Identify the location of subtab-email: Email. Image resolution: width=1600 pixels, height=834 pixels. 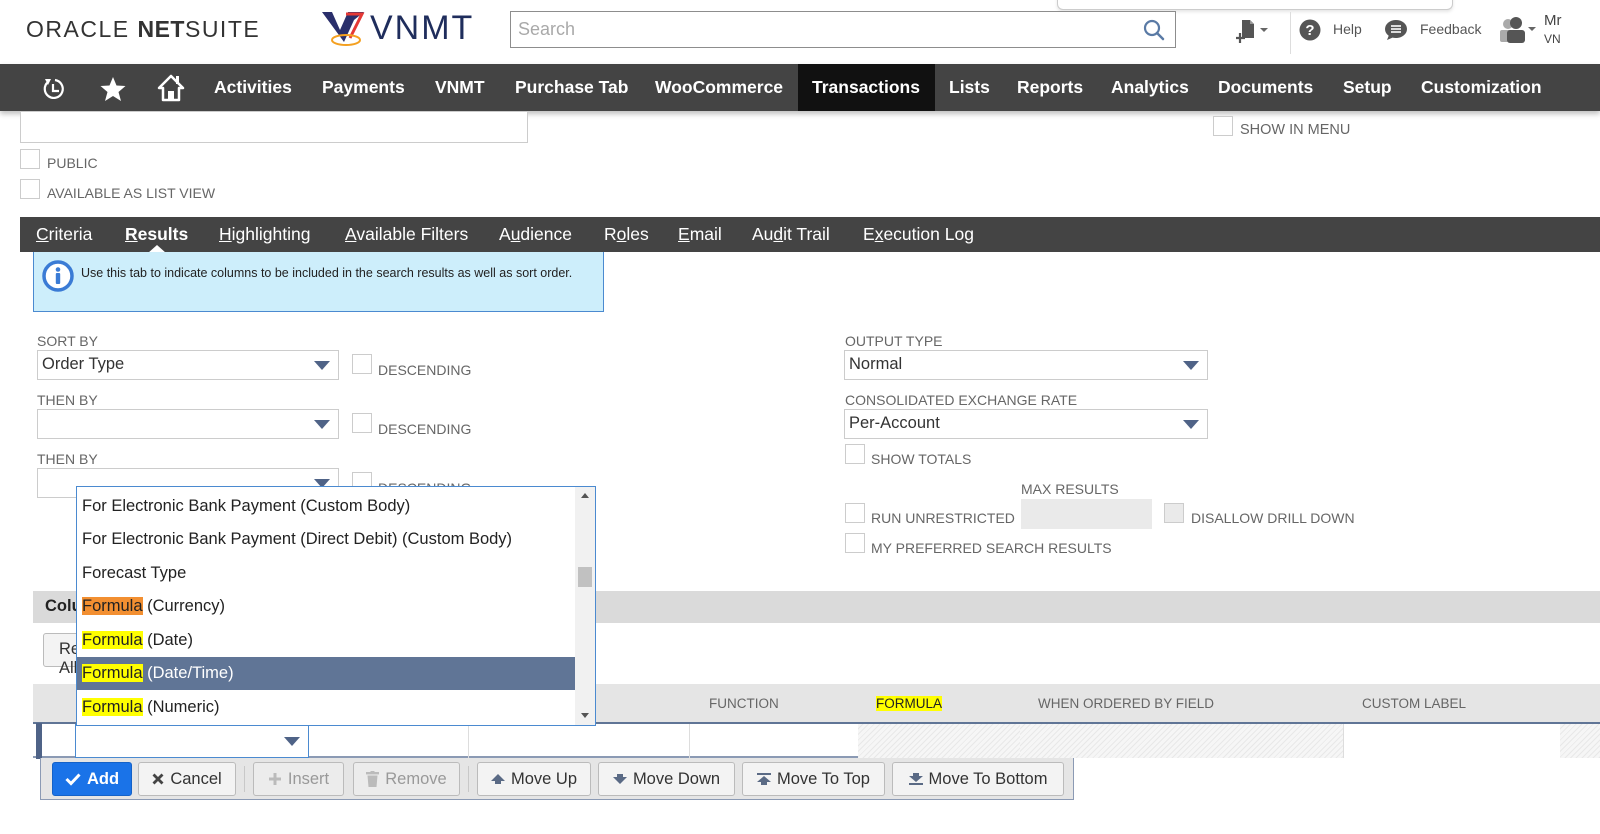
(700, 234).